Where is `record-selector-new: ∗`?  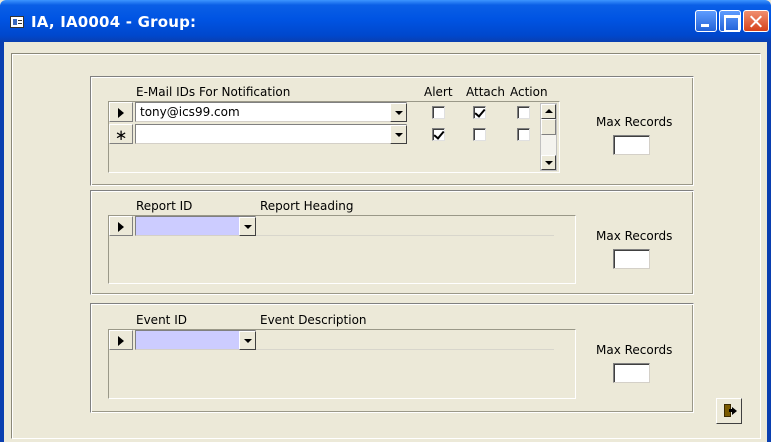
record-selector-new: ∗ is located at coordinates (121, 134).